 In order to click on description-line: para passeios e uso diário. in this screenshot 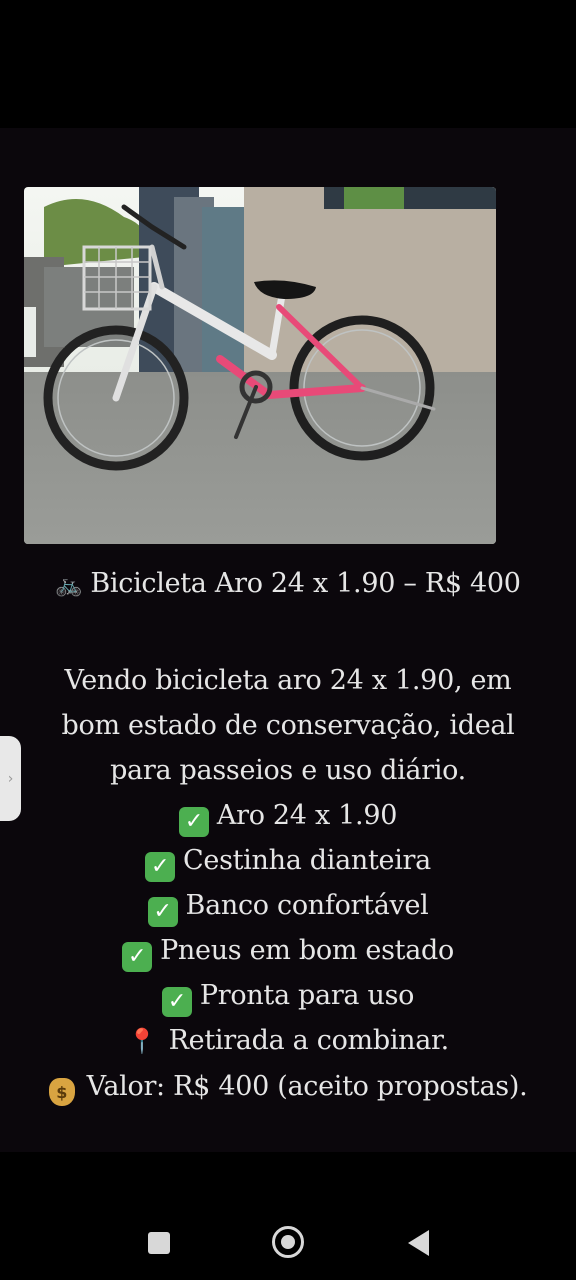, I will do `click(288, 770)`.